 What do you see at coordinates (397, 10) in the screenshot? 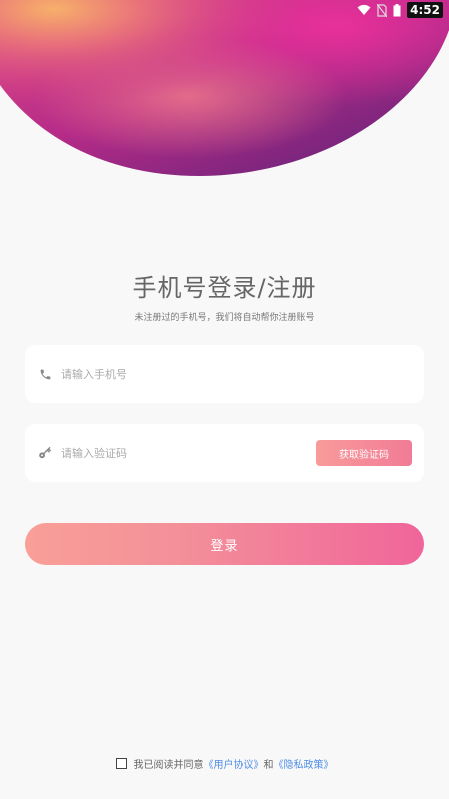
I see `battery-icon` at bounding box center [397, 10].